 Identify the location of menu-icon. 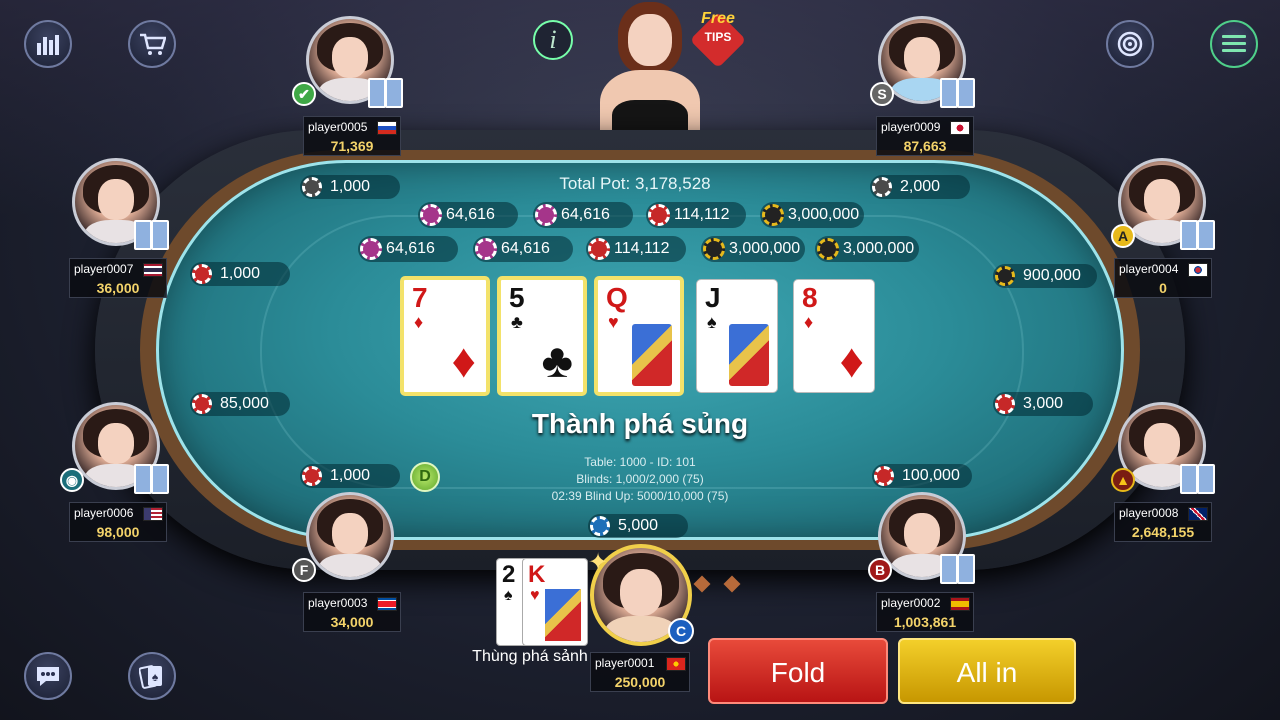
(1234, 43).